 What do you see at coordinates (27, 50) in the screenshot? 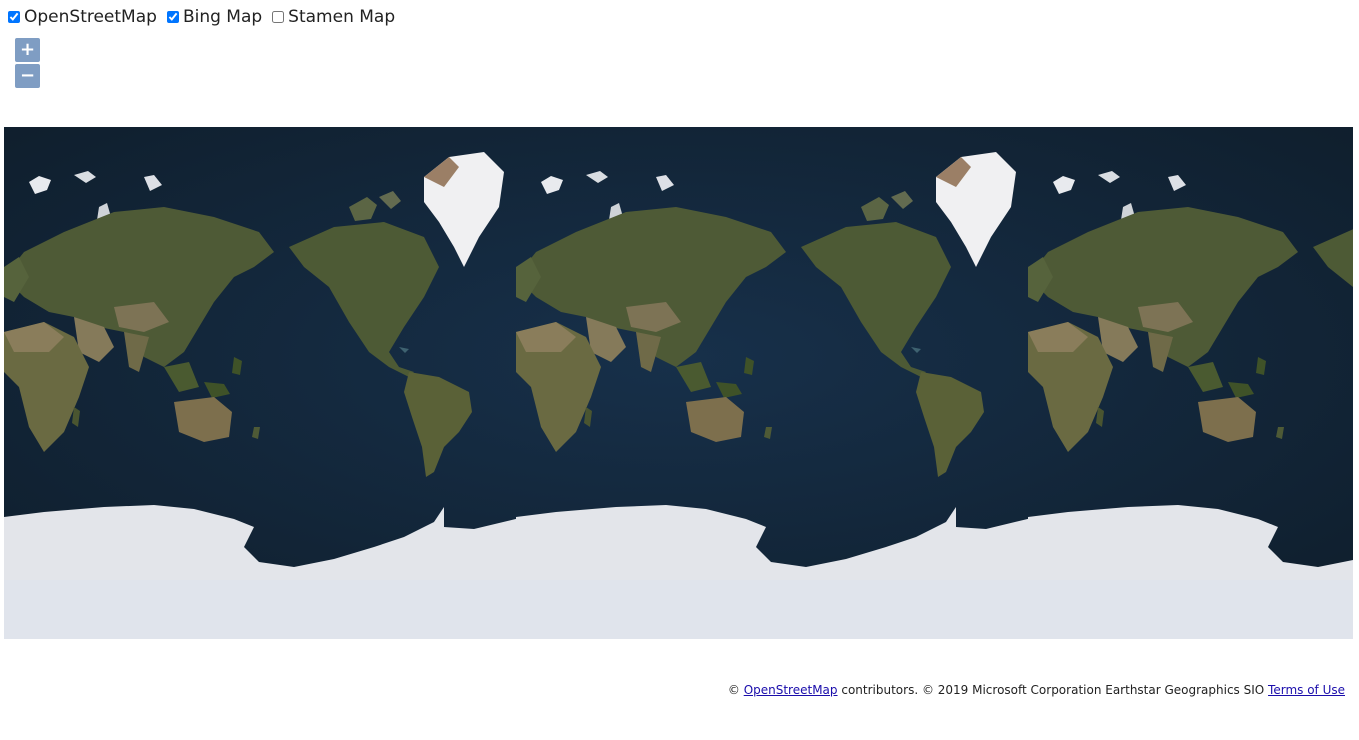
I see `zoom-in-button: +` at bounding box center [27, 50].